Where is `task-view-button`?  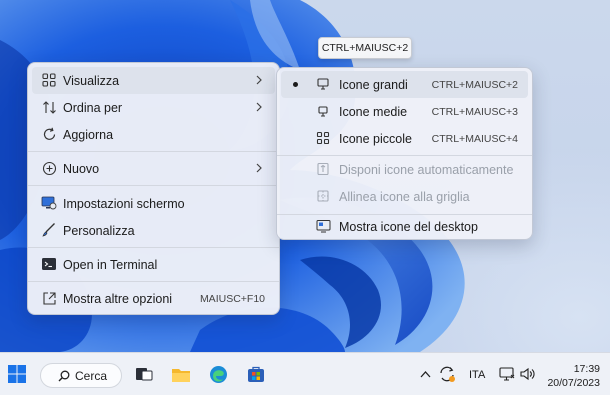
task-view-button is located at coordinates (144, 374).